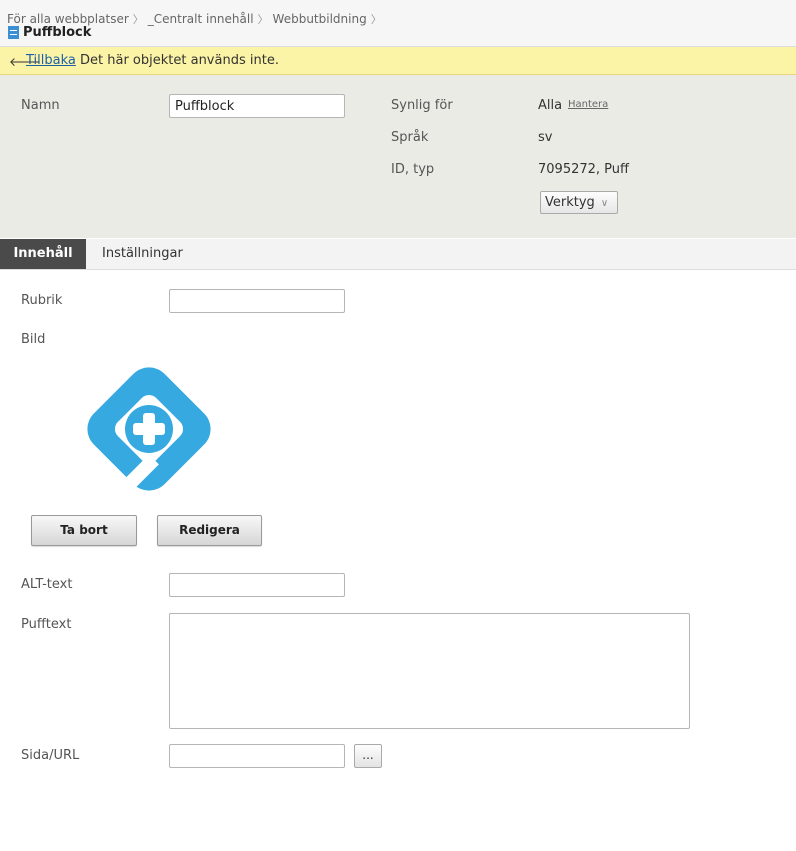 This screenshot has width=796, height=851. What do you see at coordinates (422, 105) in the screenshot?
I see `visible-for-label: Synlig för` at bounding box center [422, 105].